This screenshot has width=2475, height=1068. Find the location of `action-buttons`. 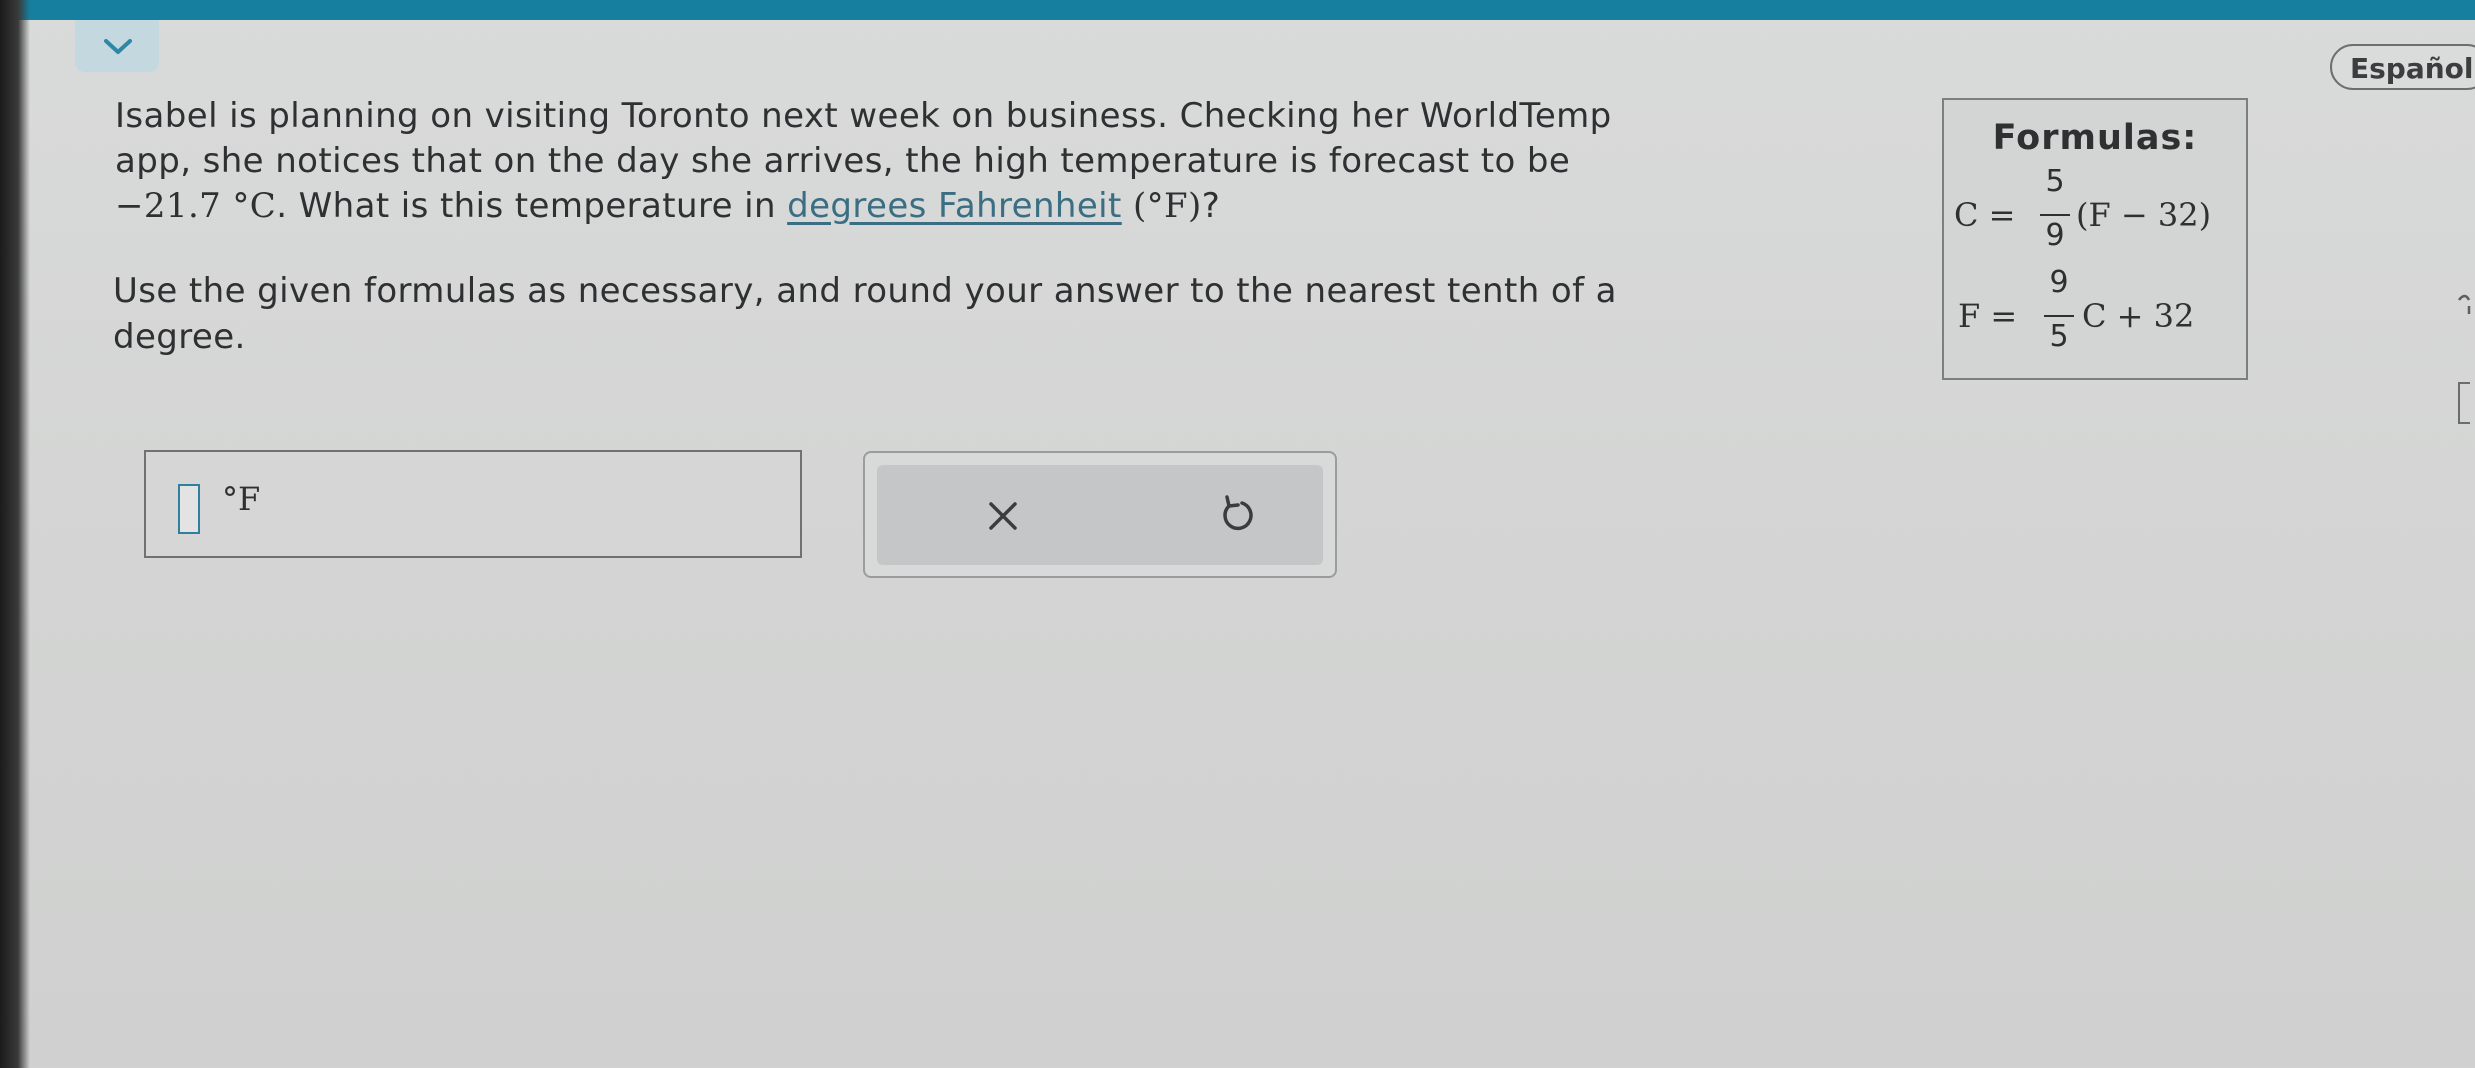

action-buttons is located at coordinates (1100, 515).